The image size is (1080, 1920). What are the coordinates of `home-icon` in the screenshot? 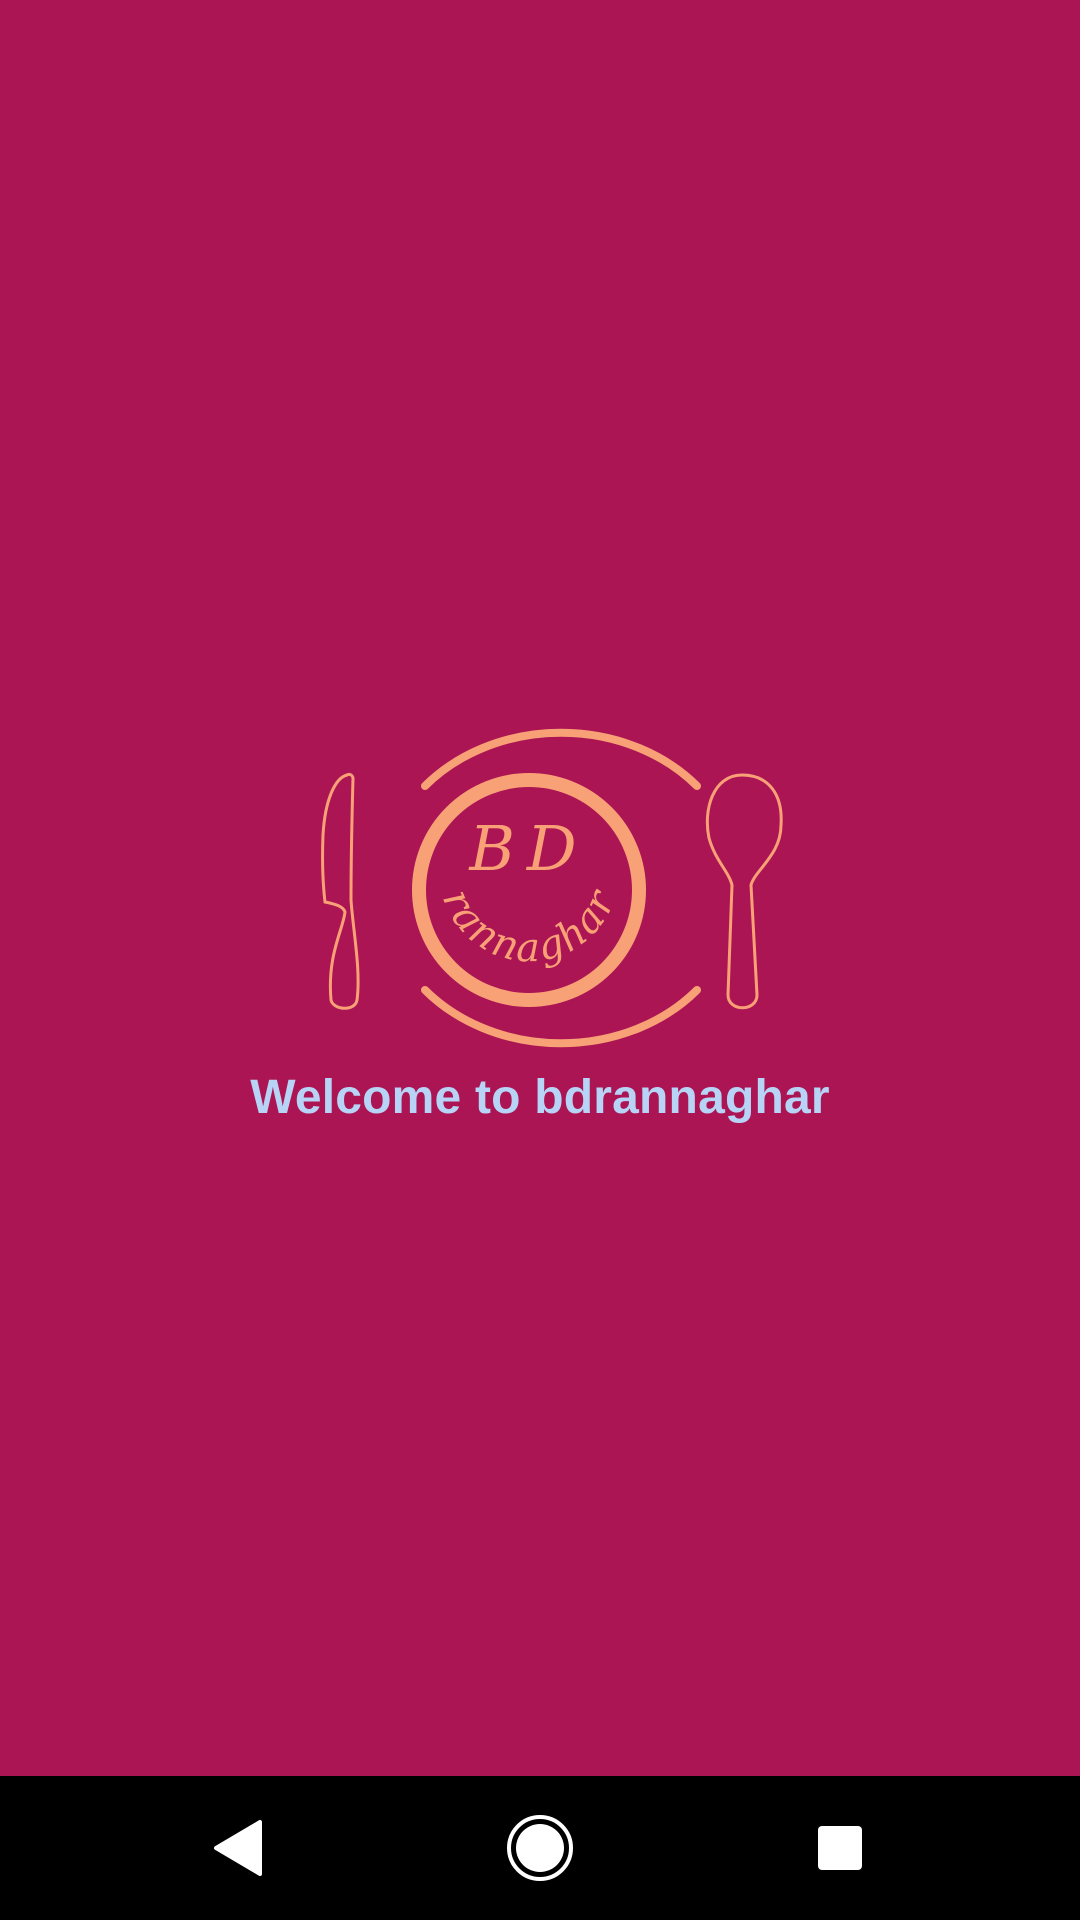 It's located at (540, 1848).